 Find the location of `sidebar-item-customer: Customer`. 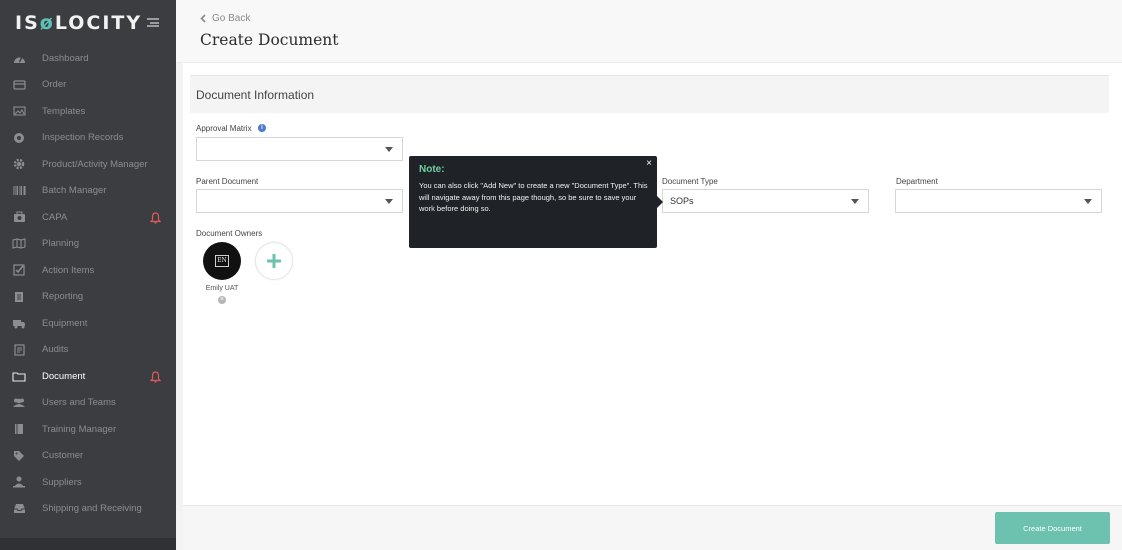

sidebar-item-customer: Customer is located at coordinates (88, 456).